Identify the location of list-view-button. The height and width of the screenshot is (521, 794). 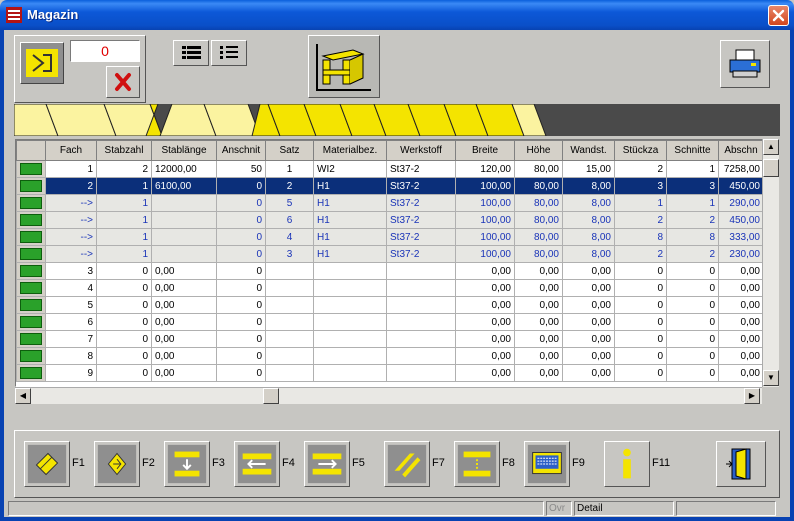
(229, 53).